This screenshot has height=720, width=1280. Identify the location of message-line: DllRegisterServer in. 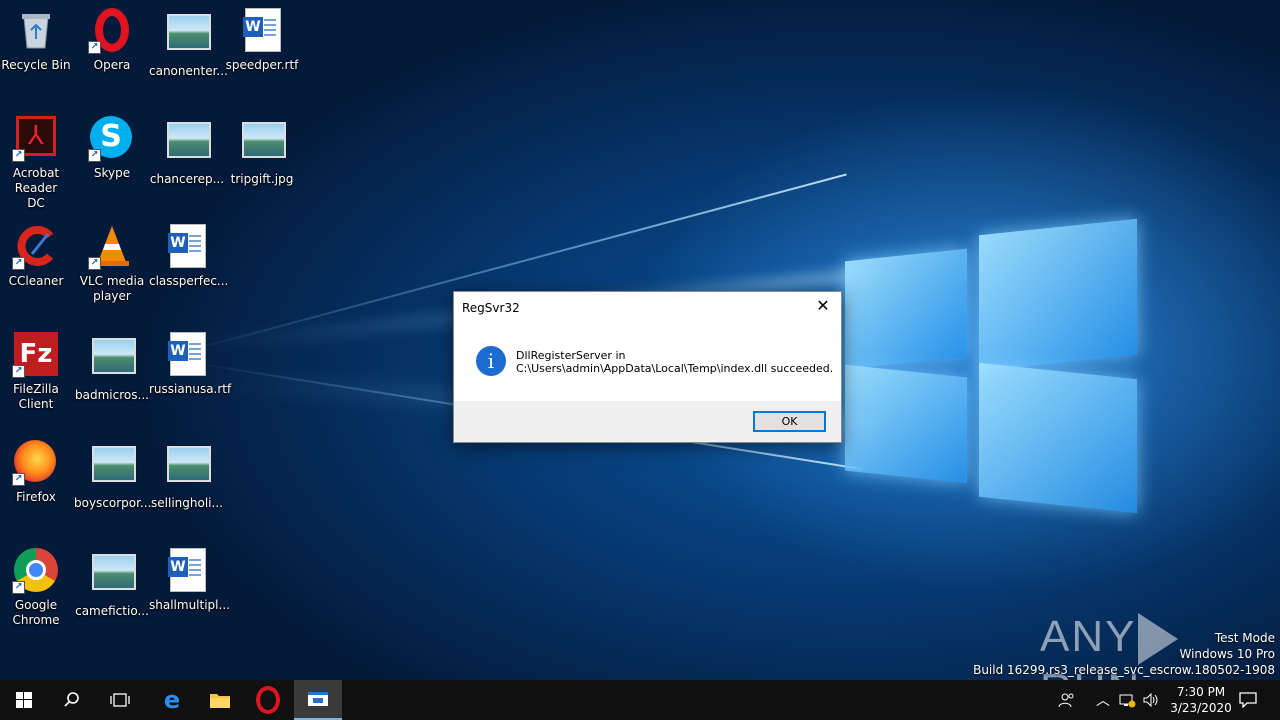
(571, 355).